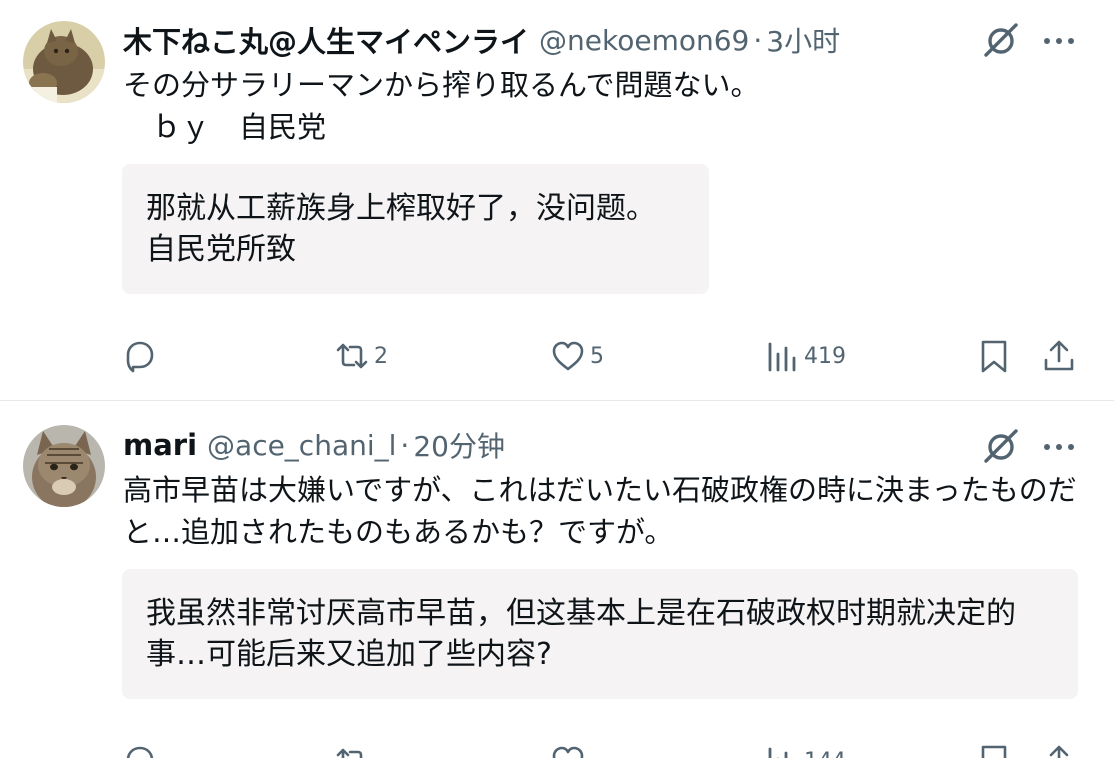 This screenshot has width=1114, height=758. I want to click on view-count: 144, so click(825, 753).